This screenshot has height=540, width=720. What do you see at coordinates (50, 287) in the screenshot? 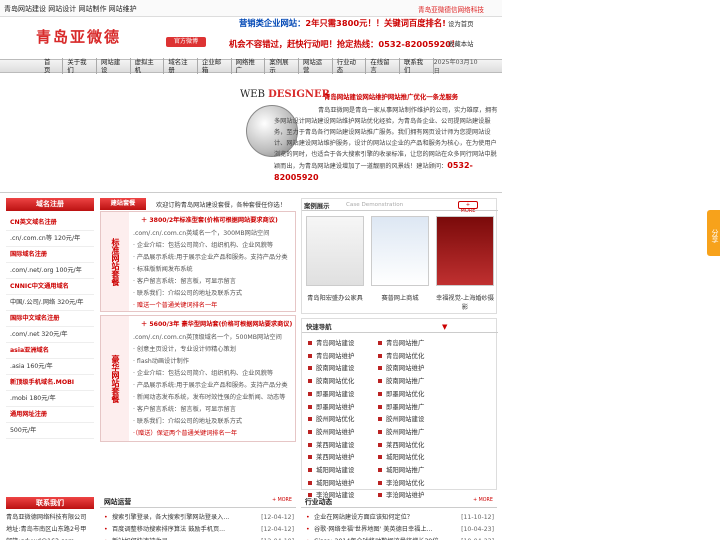
I see `domain-item: CNNIC中文通用域名` at bounding box center [50, 287].